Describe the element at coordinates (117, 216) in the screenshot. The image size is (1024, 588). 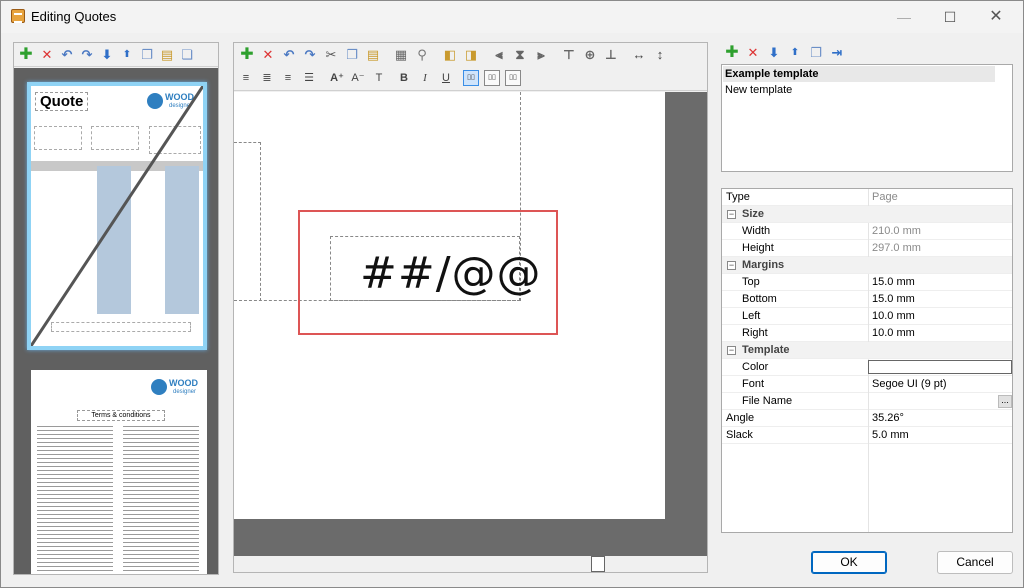
I see `page-thumbnail-1: Quote WOOD designer` at that location.